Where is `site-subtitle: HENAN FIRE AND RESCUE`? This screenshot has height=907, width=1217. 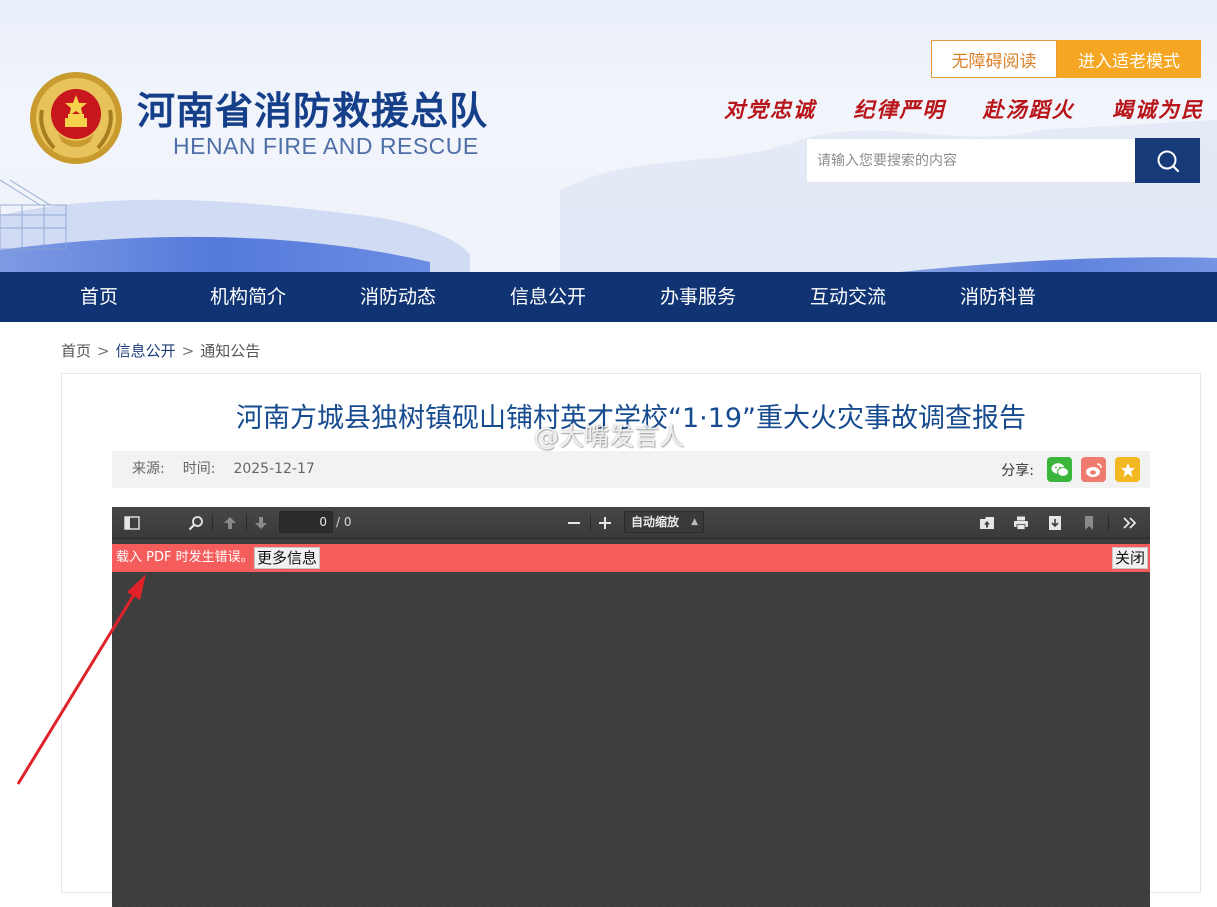 site-subtitle: HENAN FIRE AND RESCUE is located at coordinates (326, 146).